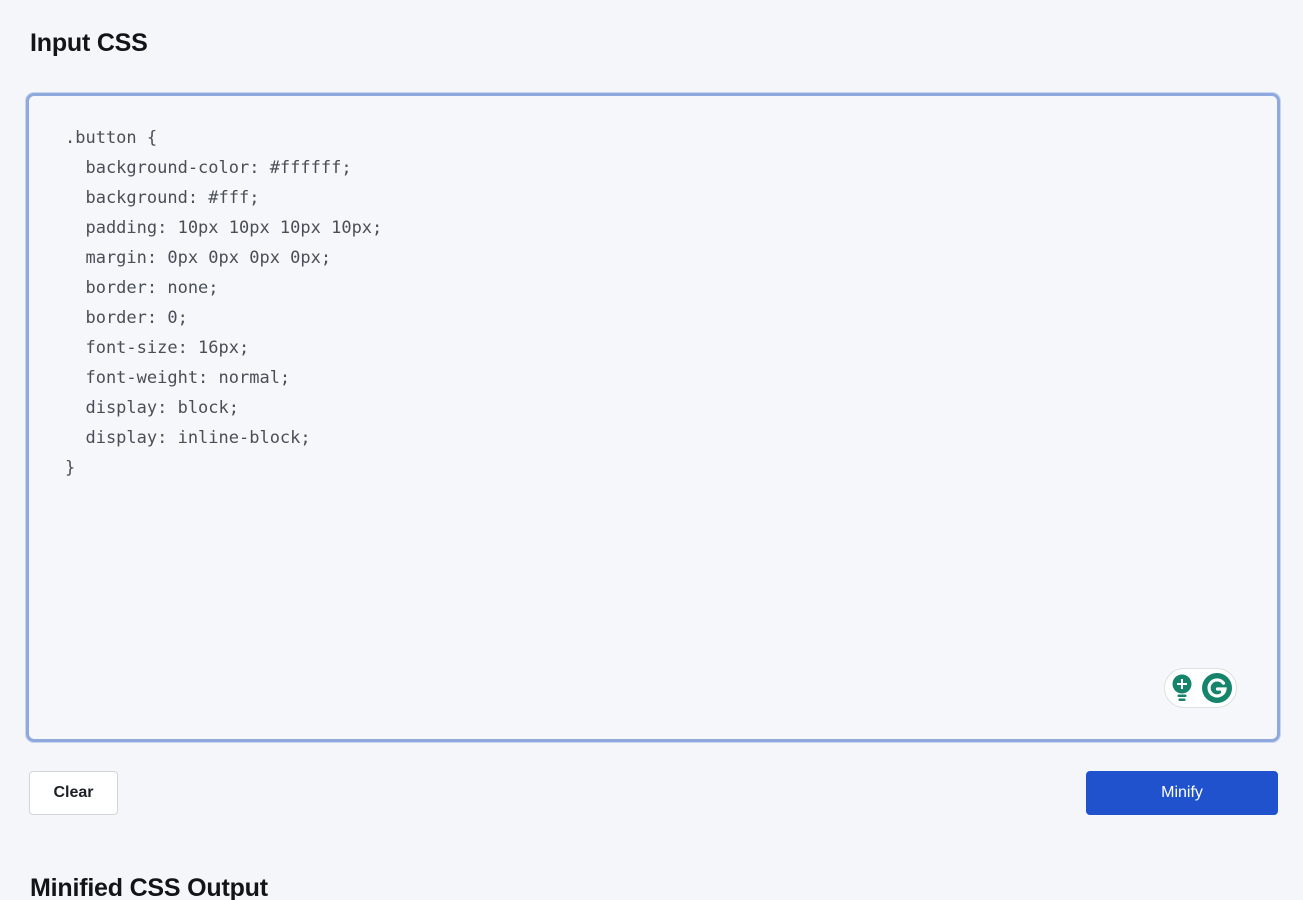 The image size is (1303, 900). What do you see at coordinates (73, 793) in the screenshot?
I see `clear-button: Clear` at bounding box center [73, 793].